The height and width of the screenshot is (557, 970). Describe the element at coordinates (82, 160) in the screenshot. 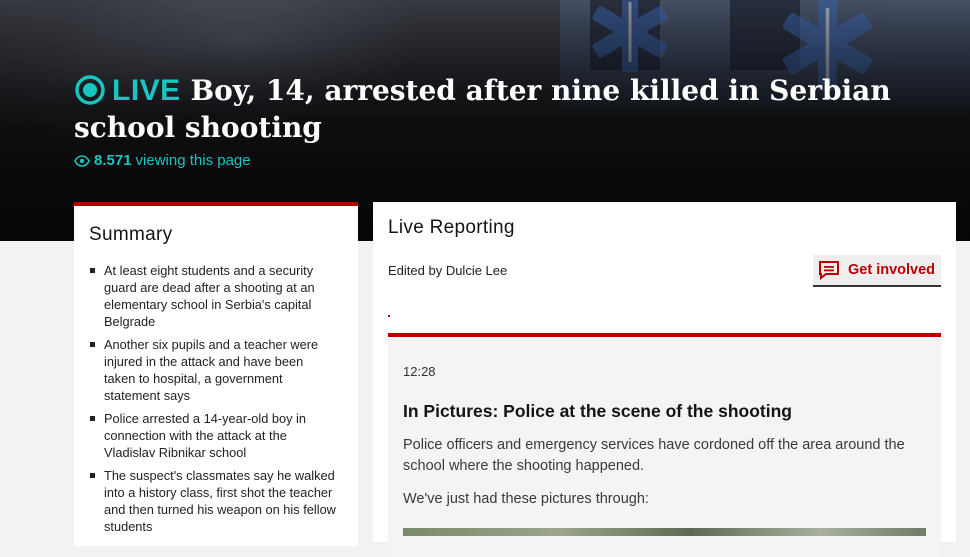

I see `eye-icon` at that location.